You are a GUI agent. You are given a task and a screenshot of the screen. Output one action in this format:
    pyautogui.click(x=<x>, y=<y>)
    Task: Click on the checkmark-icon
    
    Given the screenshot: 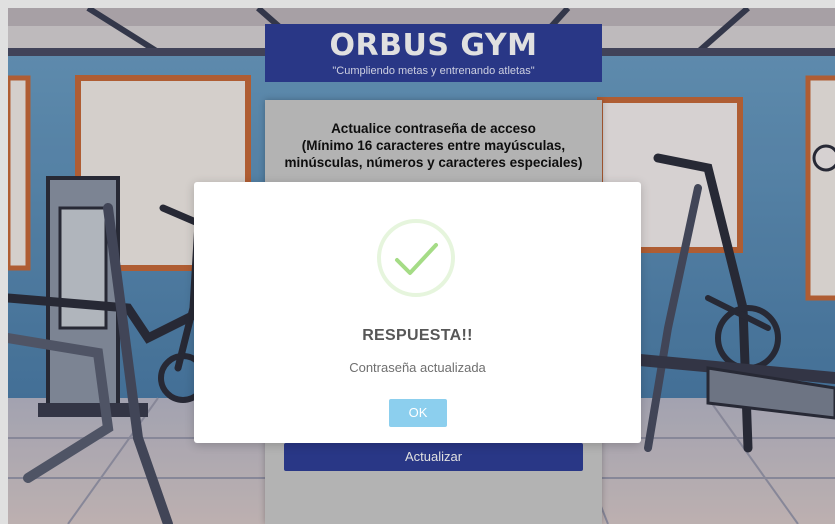 What is the action you would take?
    pyautogui.click(x=416, y=258)
    